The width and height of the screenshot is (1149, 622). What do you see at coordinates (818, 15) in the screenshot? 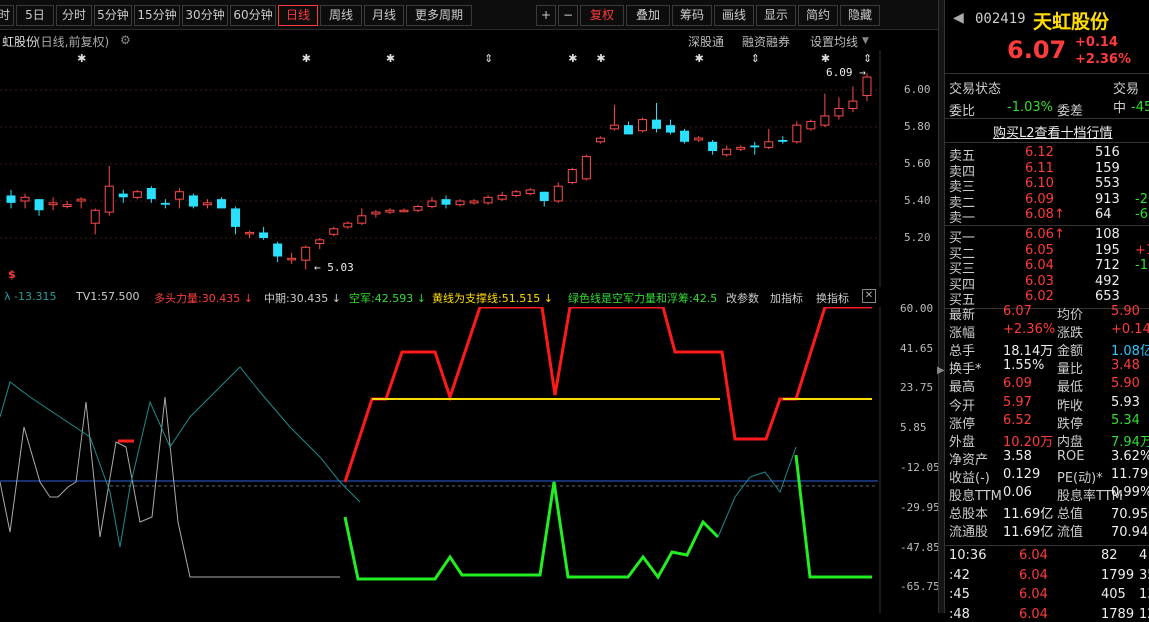
I see `toolbar-btn-right-7: 简约` at bounding box center [818, 15].